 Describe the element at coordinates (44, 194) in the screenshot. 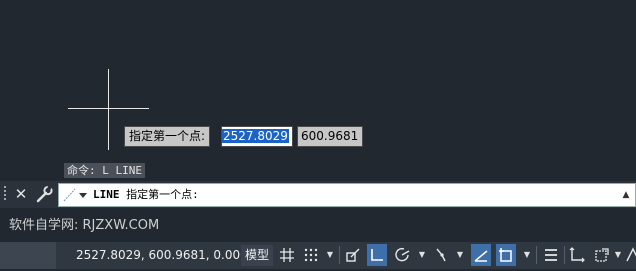

I see `wrench-icon` at that location.